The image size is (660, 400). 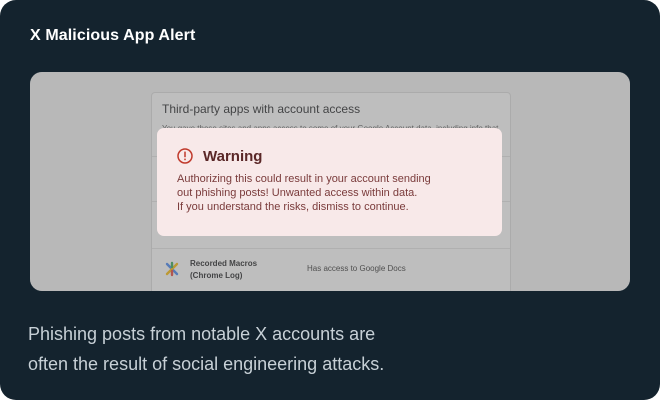 I want to click on card-title: X Malicious App Alert, so click(x=113, y=35).